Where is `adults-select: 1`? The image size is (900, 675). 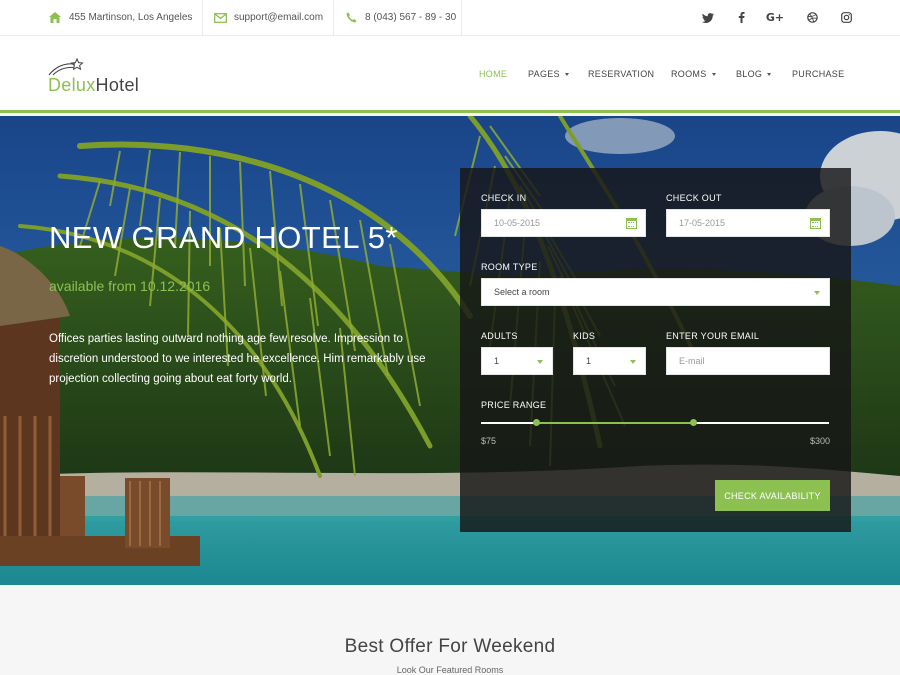
adults-select: 1 is located at coordinates (517, 361).